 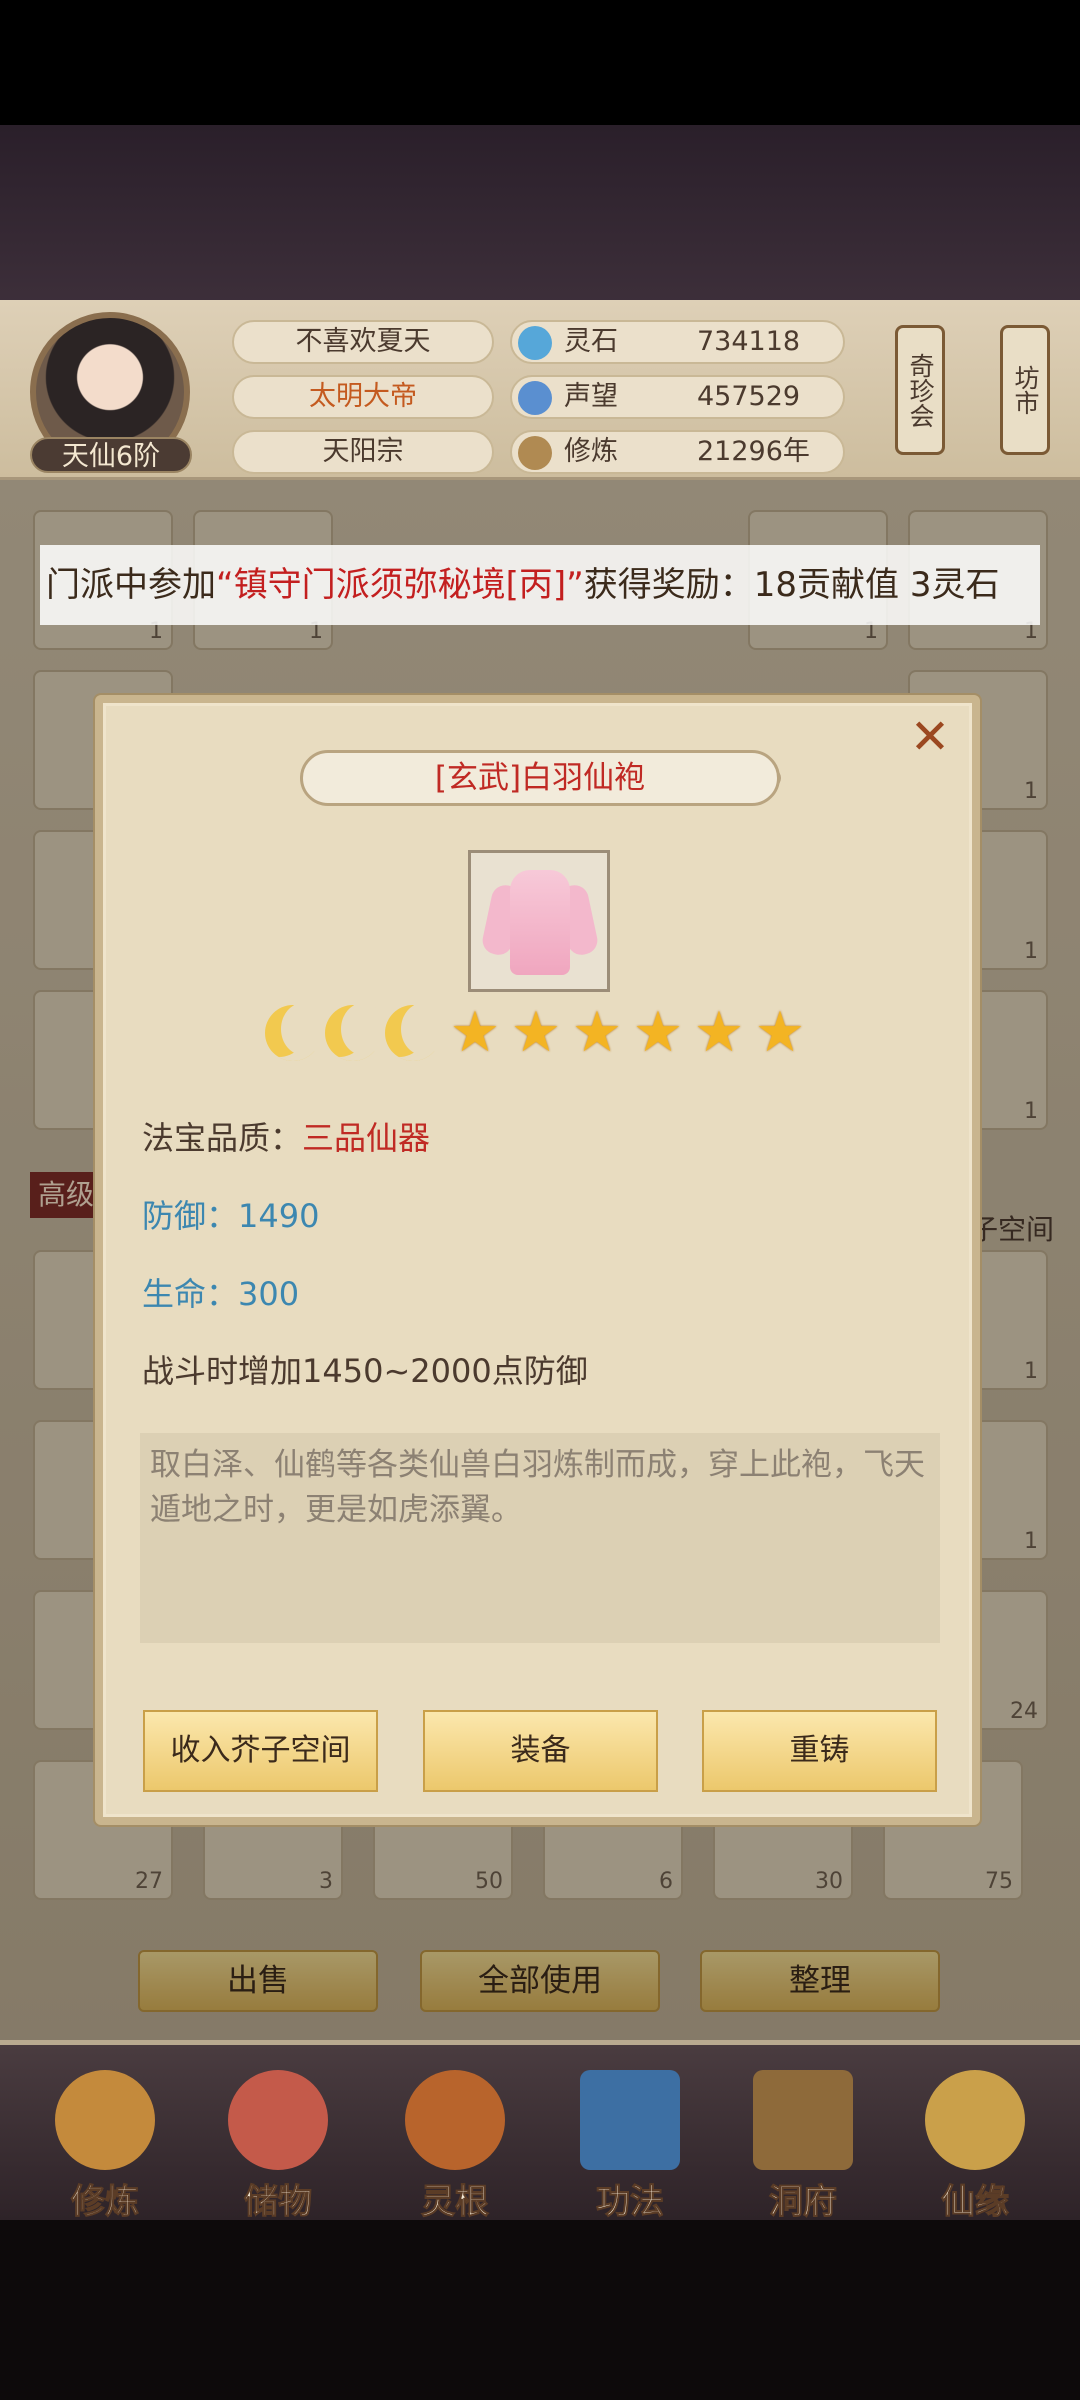 I want to click on item-defense: 防御：1490, so click(x=231, y=1216).